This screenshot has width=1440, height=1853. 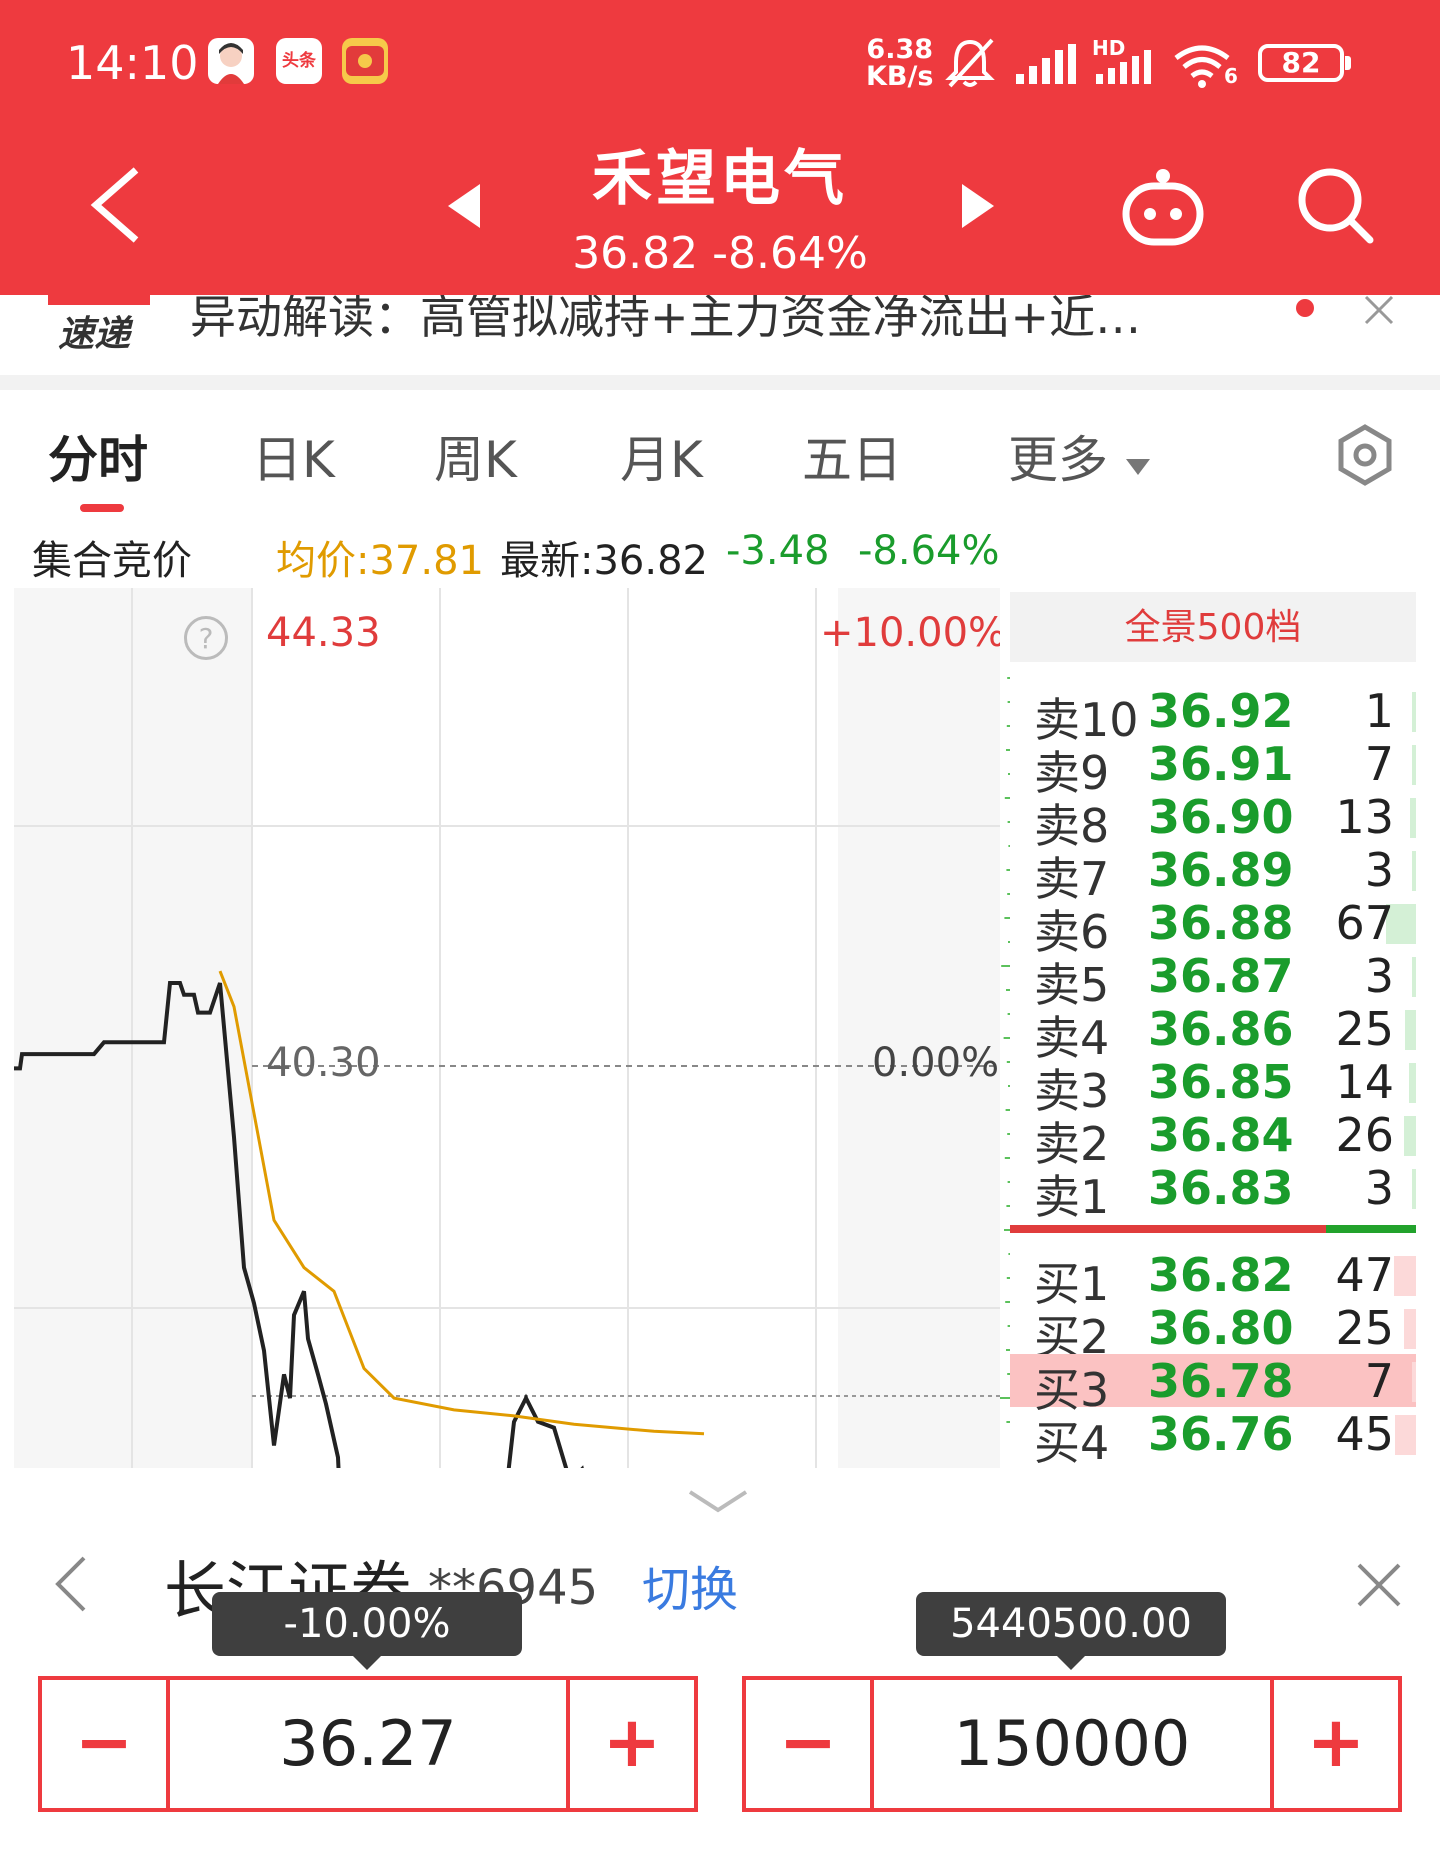 What do you see at coordinates (1072, 1442) in the screenshot?
I see `level-label: 买4` at bounding box center [1072, 1442].